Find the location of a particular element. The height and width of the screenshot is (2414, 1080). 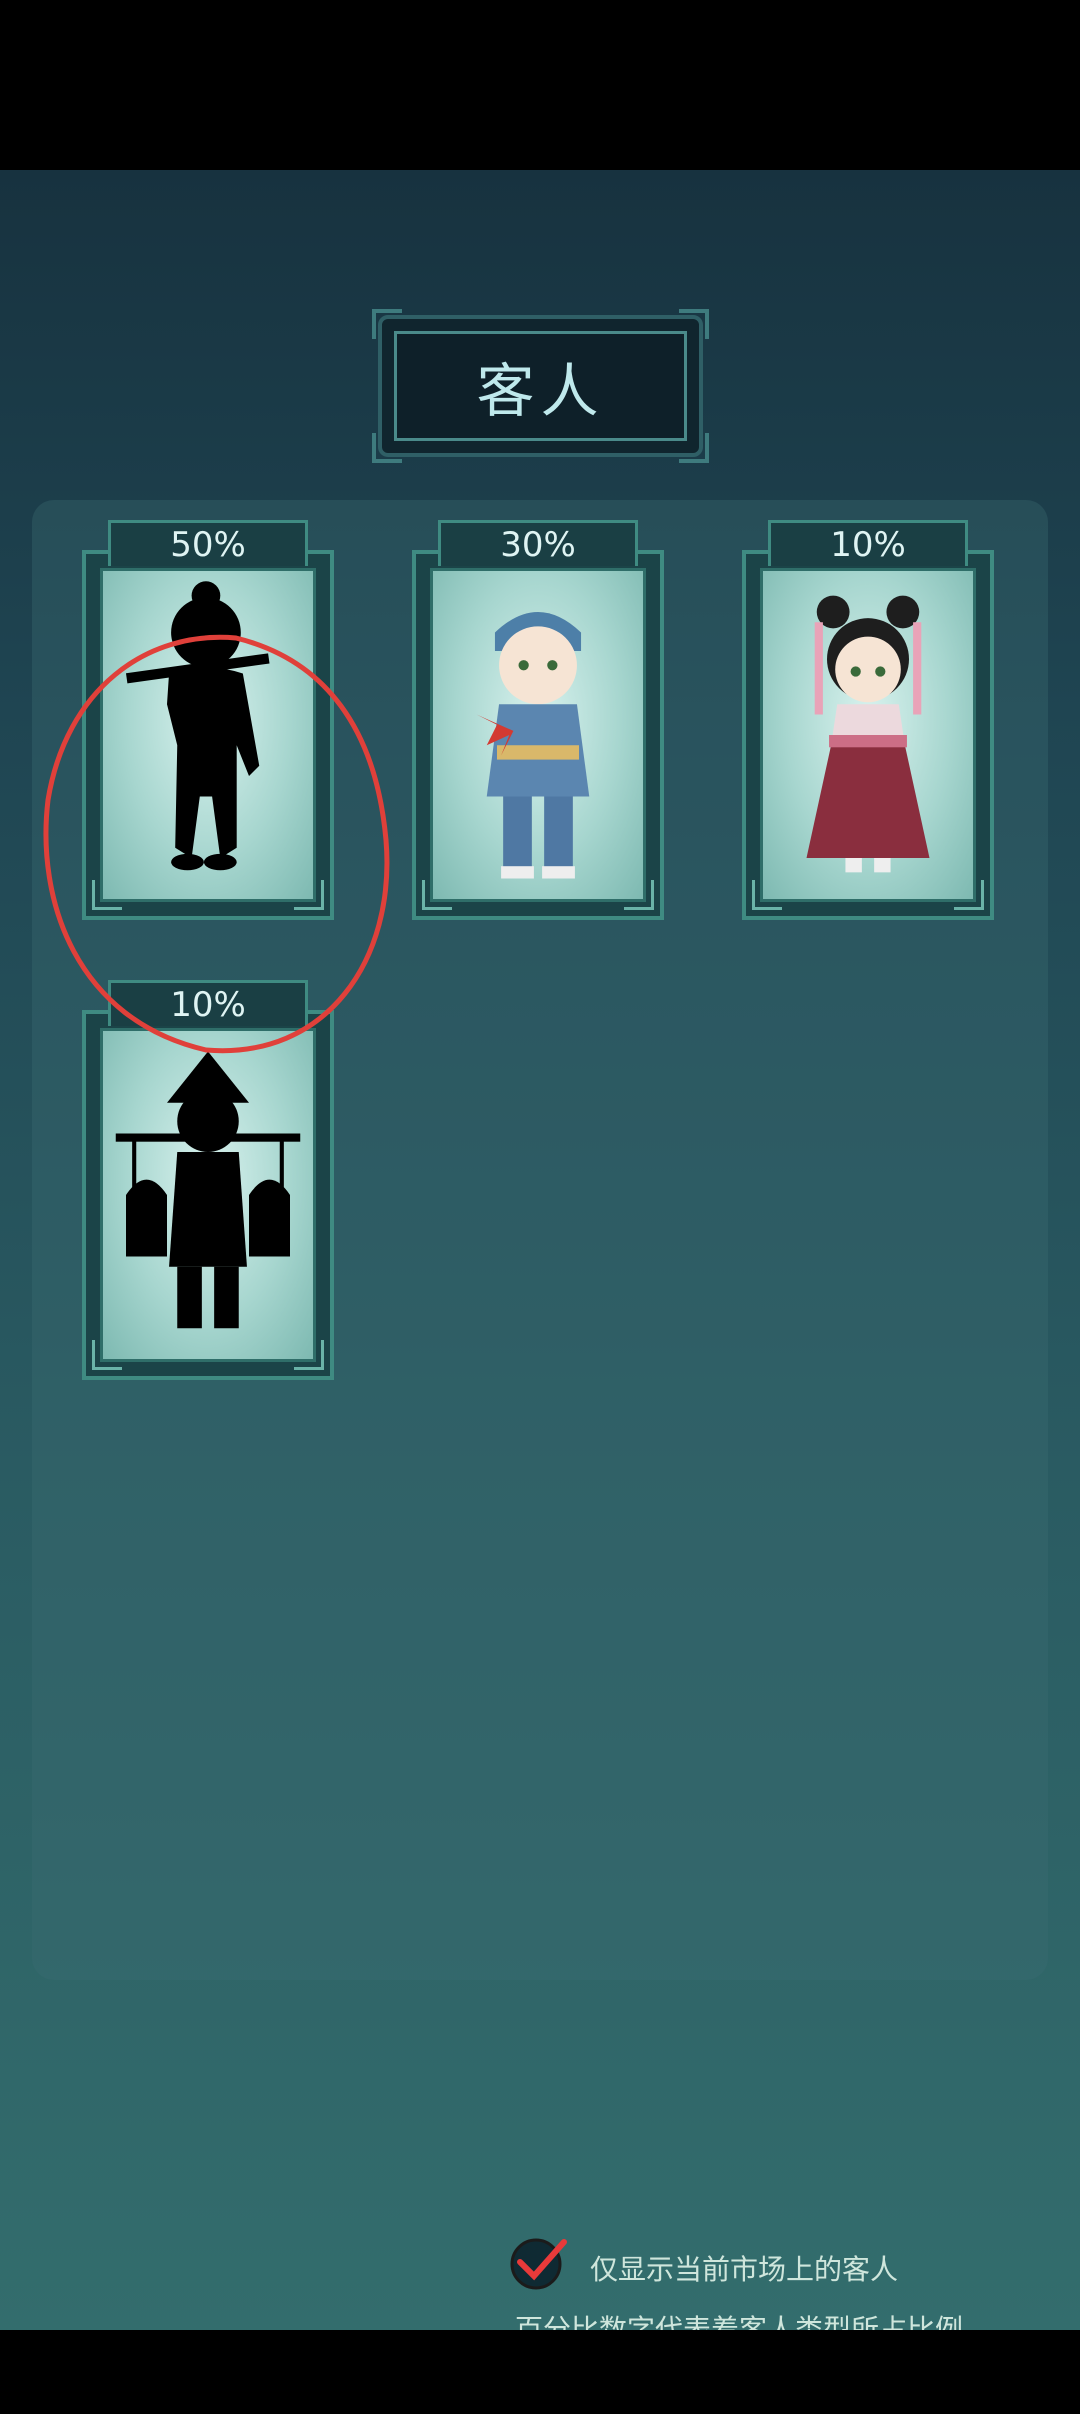

page-title: 客人 is located at coordinates (540, 391).